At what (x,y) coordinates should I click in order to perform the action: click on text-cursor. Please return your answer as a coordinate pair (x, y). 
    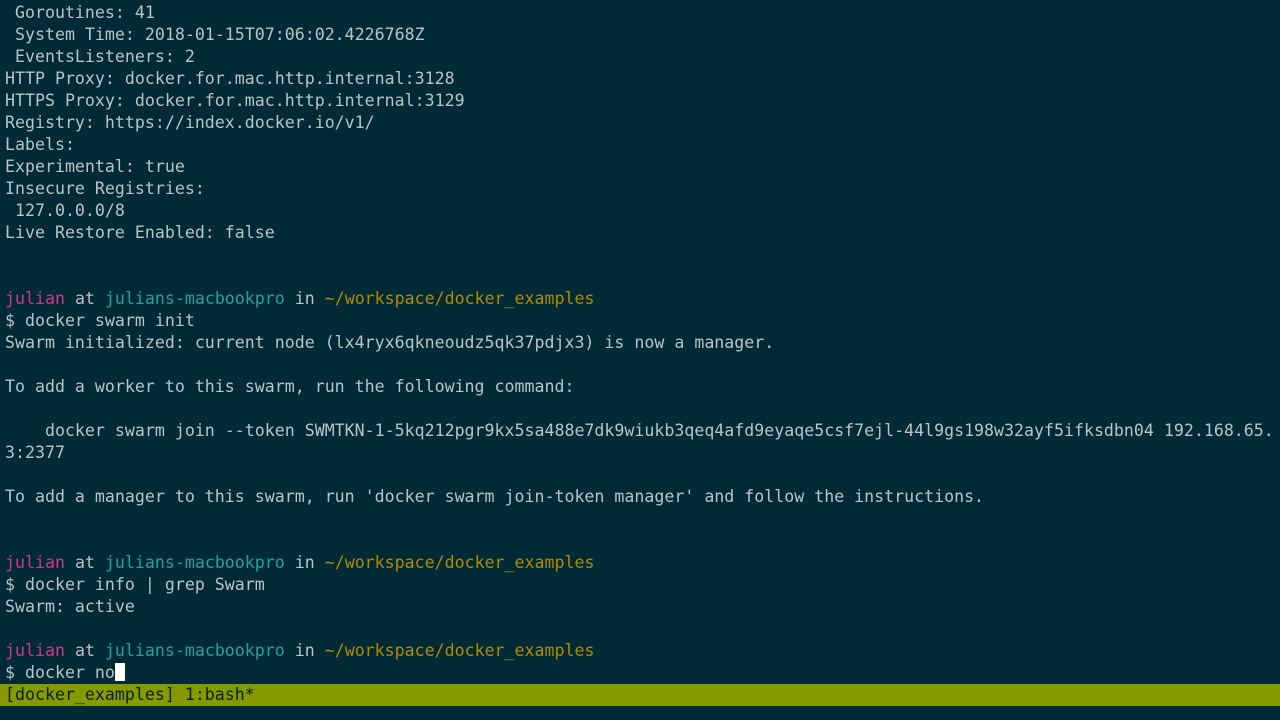
    Looking at the image, I should click on (119, 672).